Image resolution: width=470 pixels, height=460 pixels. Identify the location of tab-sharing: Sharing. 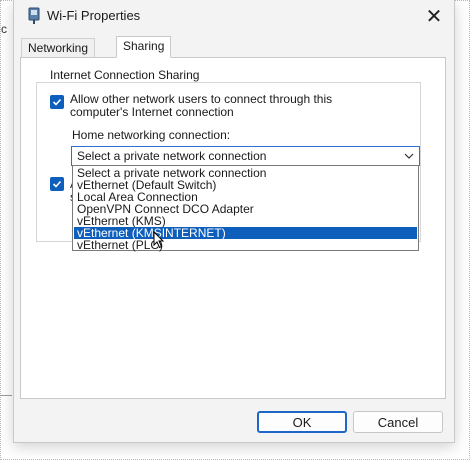
(144, 47).